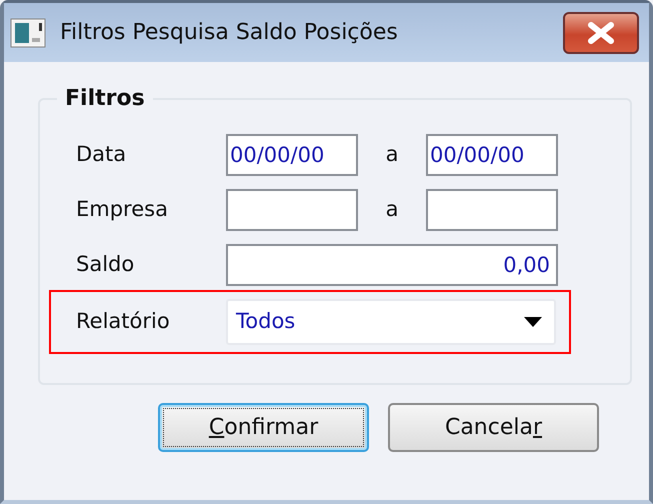 The height and width of the screenshot is (504, 653). Describe the element at coordinates (391, 322) in the screenshot. I see `dropdown: Todos` at that location.